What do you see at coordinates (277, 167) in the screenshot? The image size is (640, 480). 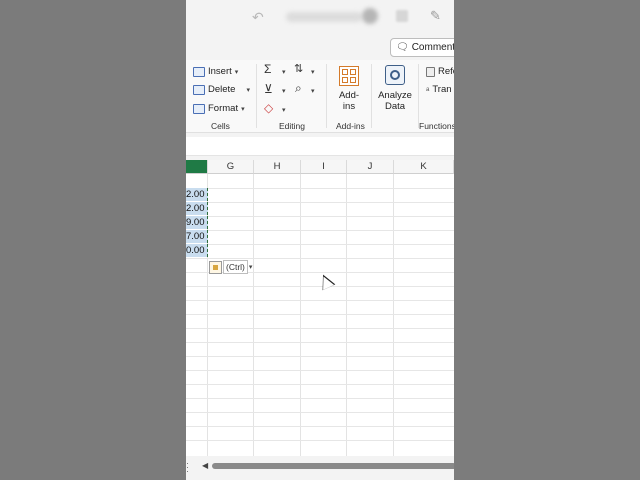 I see `column-header-h: H` at bounding box center [277, 167].